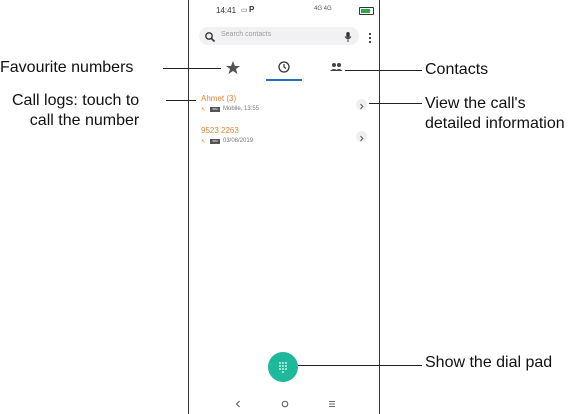 The image size is (588, 414). Describe the element at coordinates (495, 123) in the screenshot. I see `callout-view-line2: detailed information` at that location.